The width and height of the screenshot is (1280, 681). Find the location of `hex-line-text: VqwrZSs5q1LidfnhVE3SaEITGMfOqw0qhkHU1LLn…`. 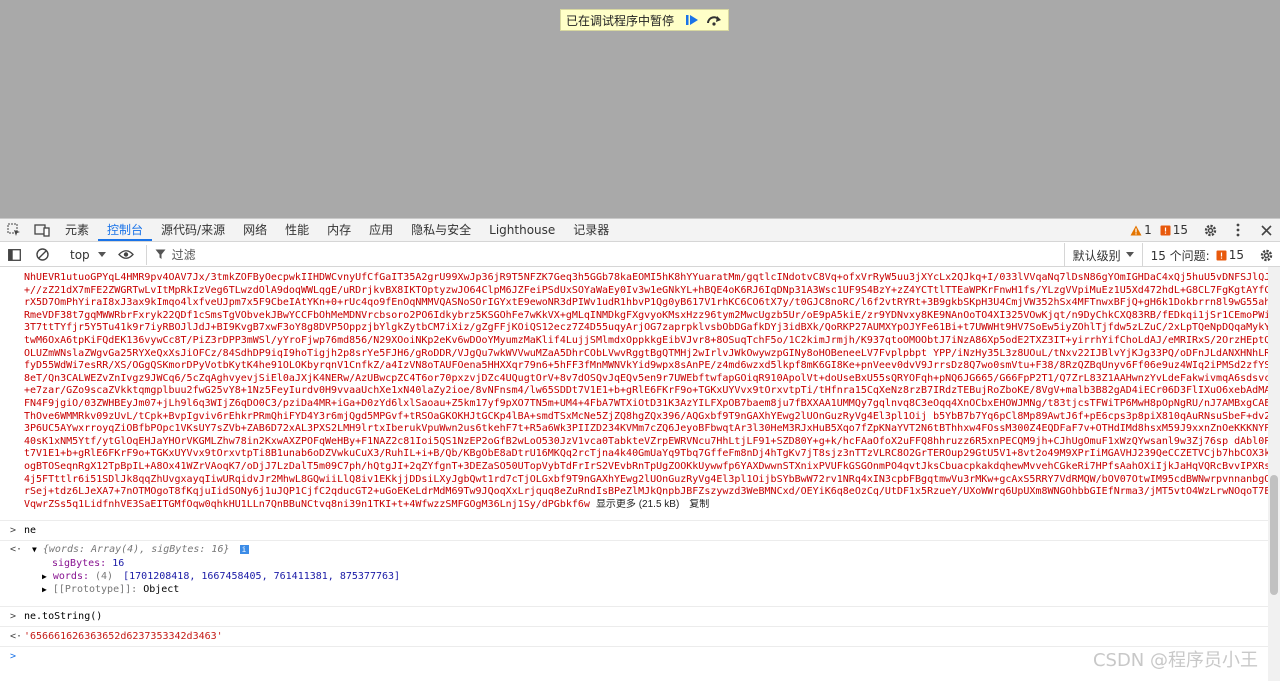

hex-line-text: VqwrZSs5q1LidfnhVE3SaEITGMfOqw0qhkHU1LLn… is located at coordinates (307, 504).